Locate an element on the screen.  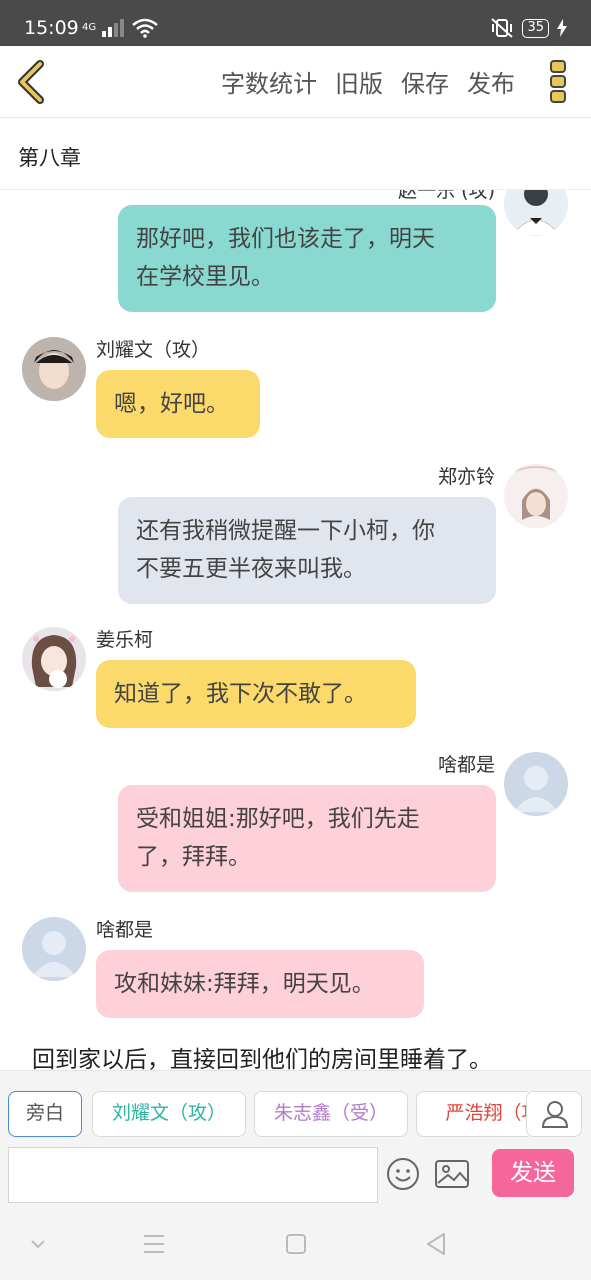
home-icon is located at coordinates (296, 1244).